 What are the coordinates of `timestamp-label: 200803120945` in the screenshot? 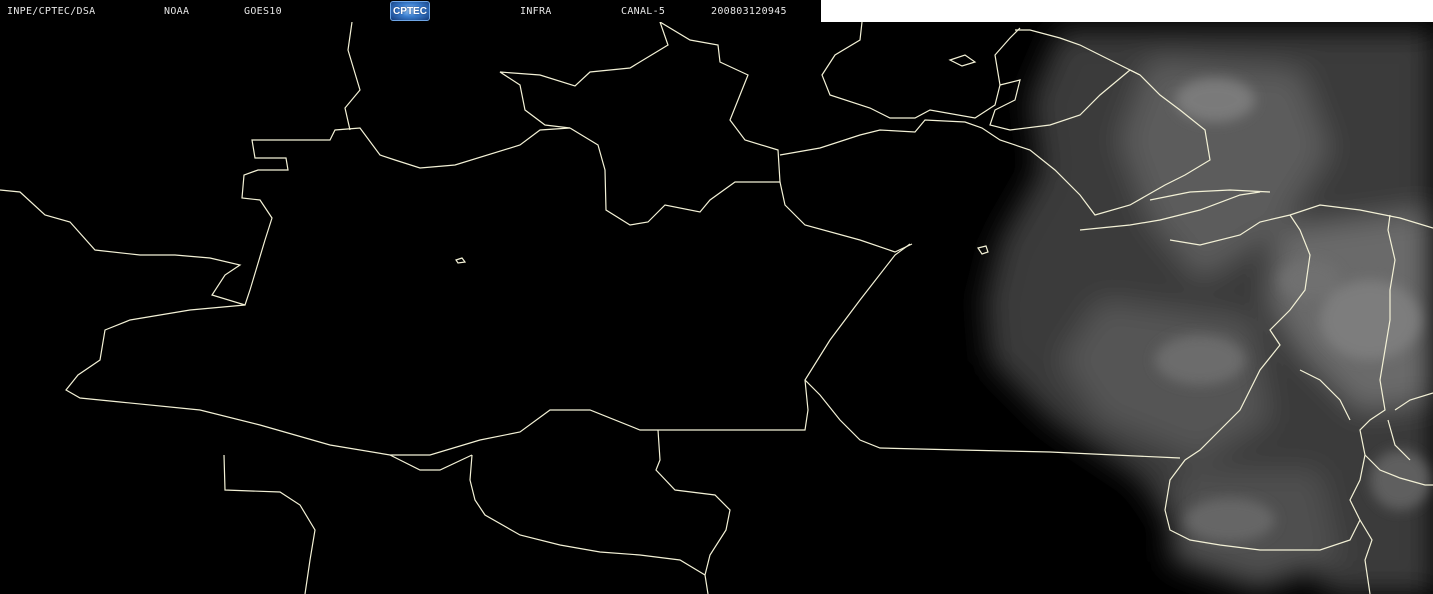 It's located at (749, 11).